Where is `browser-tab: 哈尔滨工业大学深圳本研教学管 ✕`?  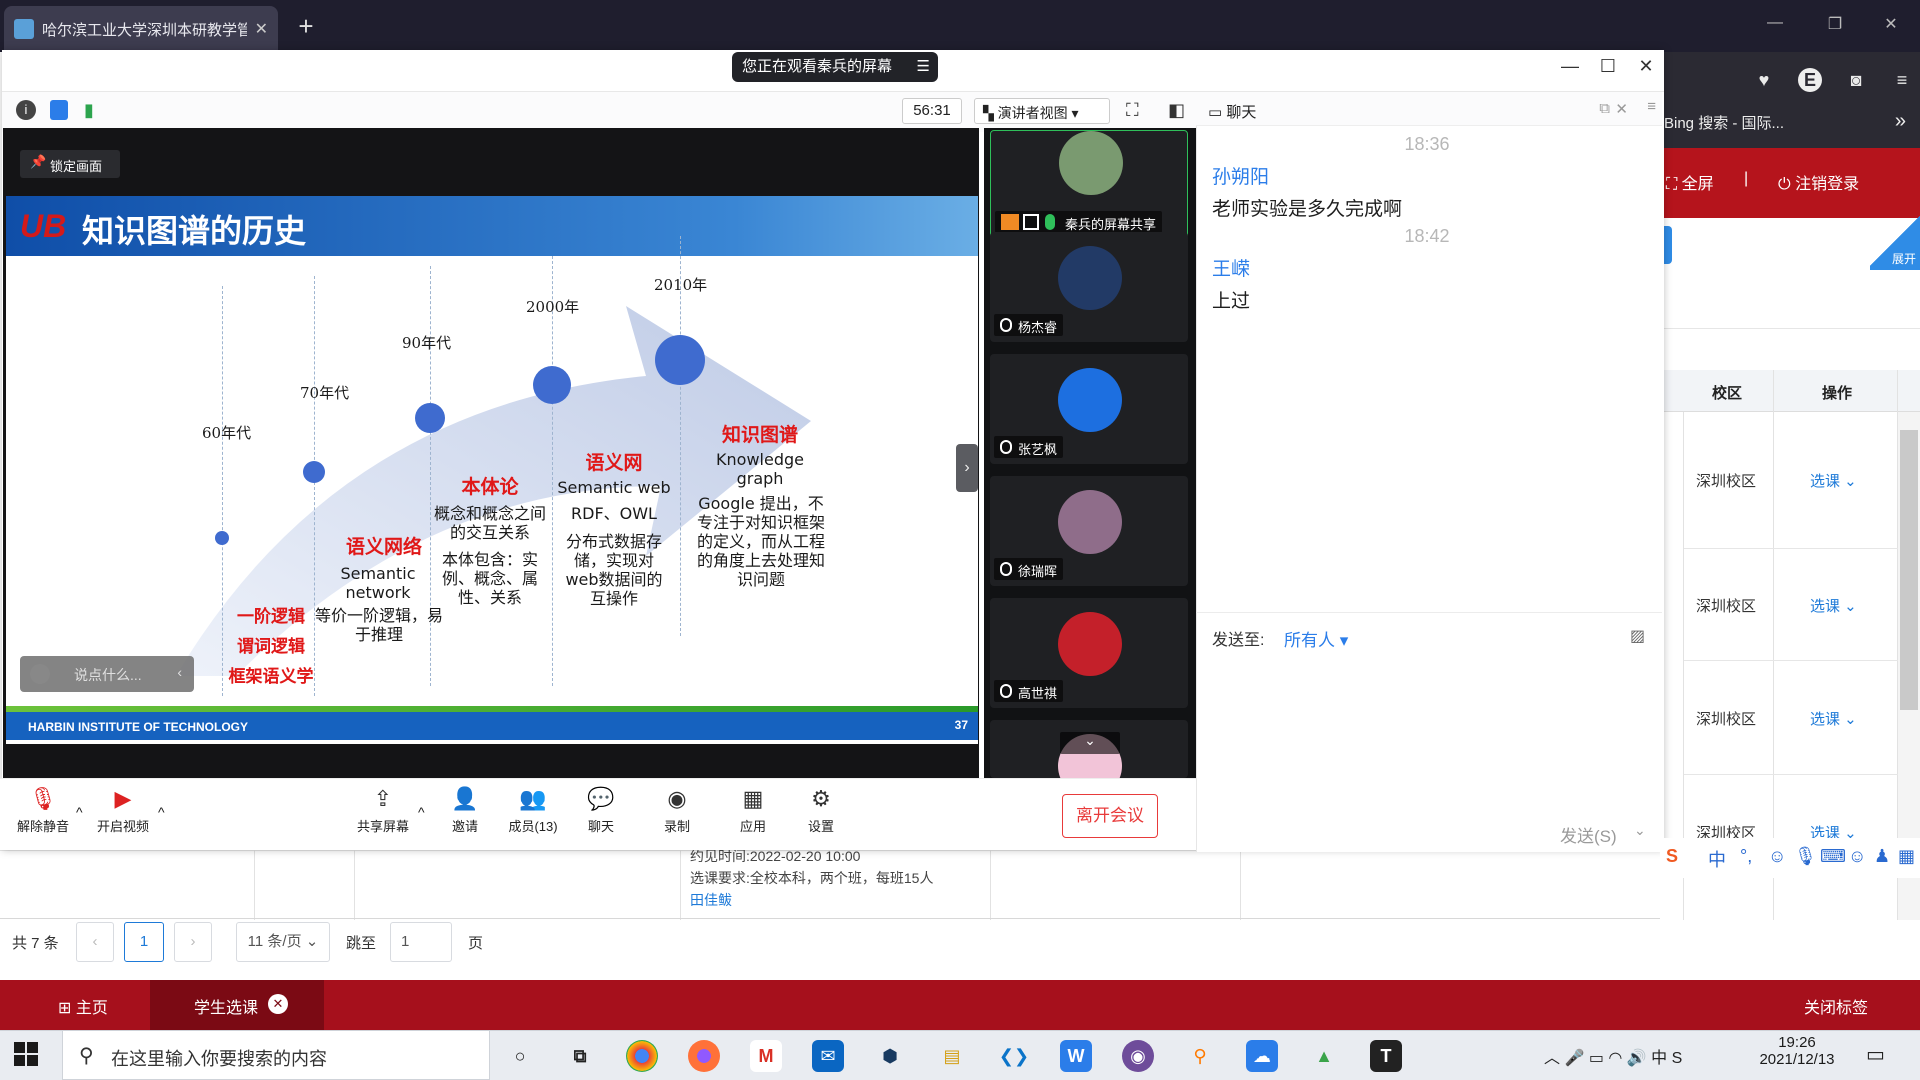 browser-tab: 哈尔滨工业大学深圳本研教学管 ✕ is located at coordinates (141, 29).